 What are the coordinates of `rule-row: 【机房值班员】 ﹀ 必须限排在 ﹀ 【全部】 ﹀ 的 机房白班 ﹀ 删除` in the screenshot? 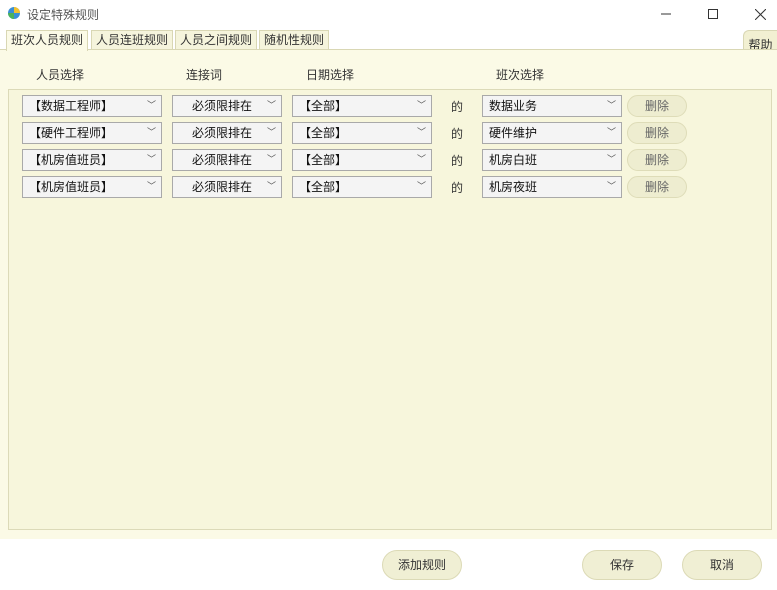 It's located at (390, 161).